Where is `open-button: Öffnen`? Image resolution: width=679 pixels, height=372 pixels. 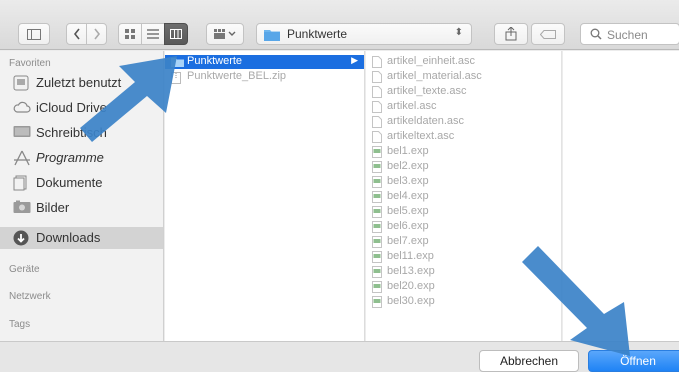
open-button: Öffnen is located at coordinates (633, 361).